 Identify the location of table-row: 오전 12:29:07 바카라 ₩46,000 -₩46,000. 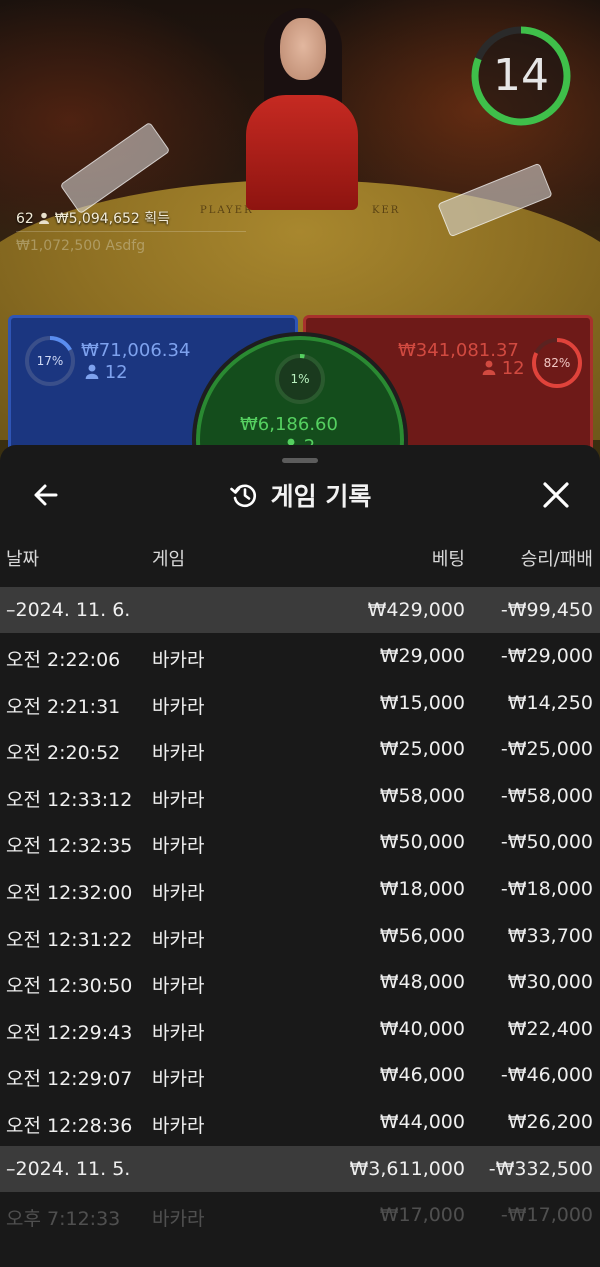
(300, 1075).